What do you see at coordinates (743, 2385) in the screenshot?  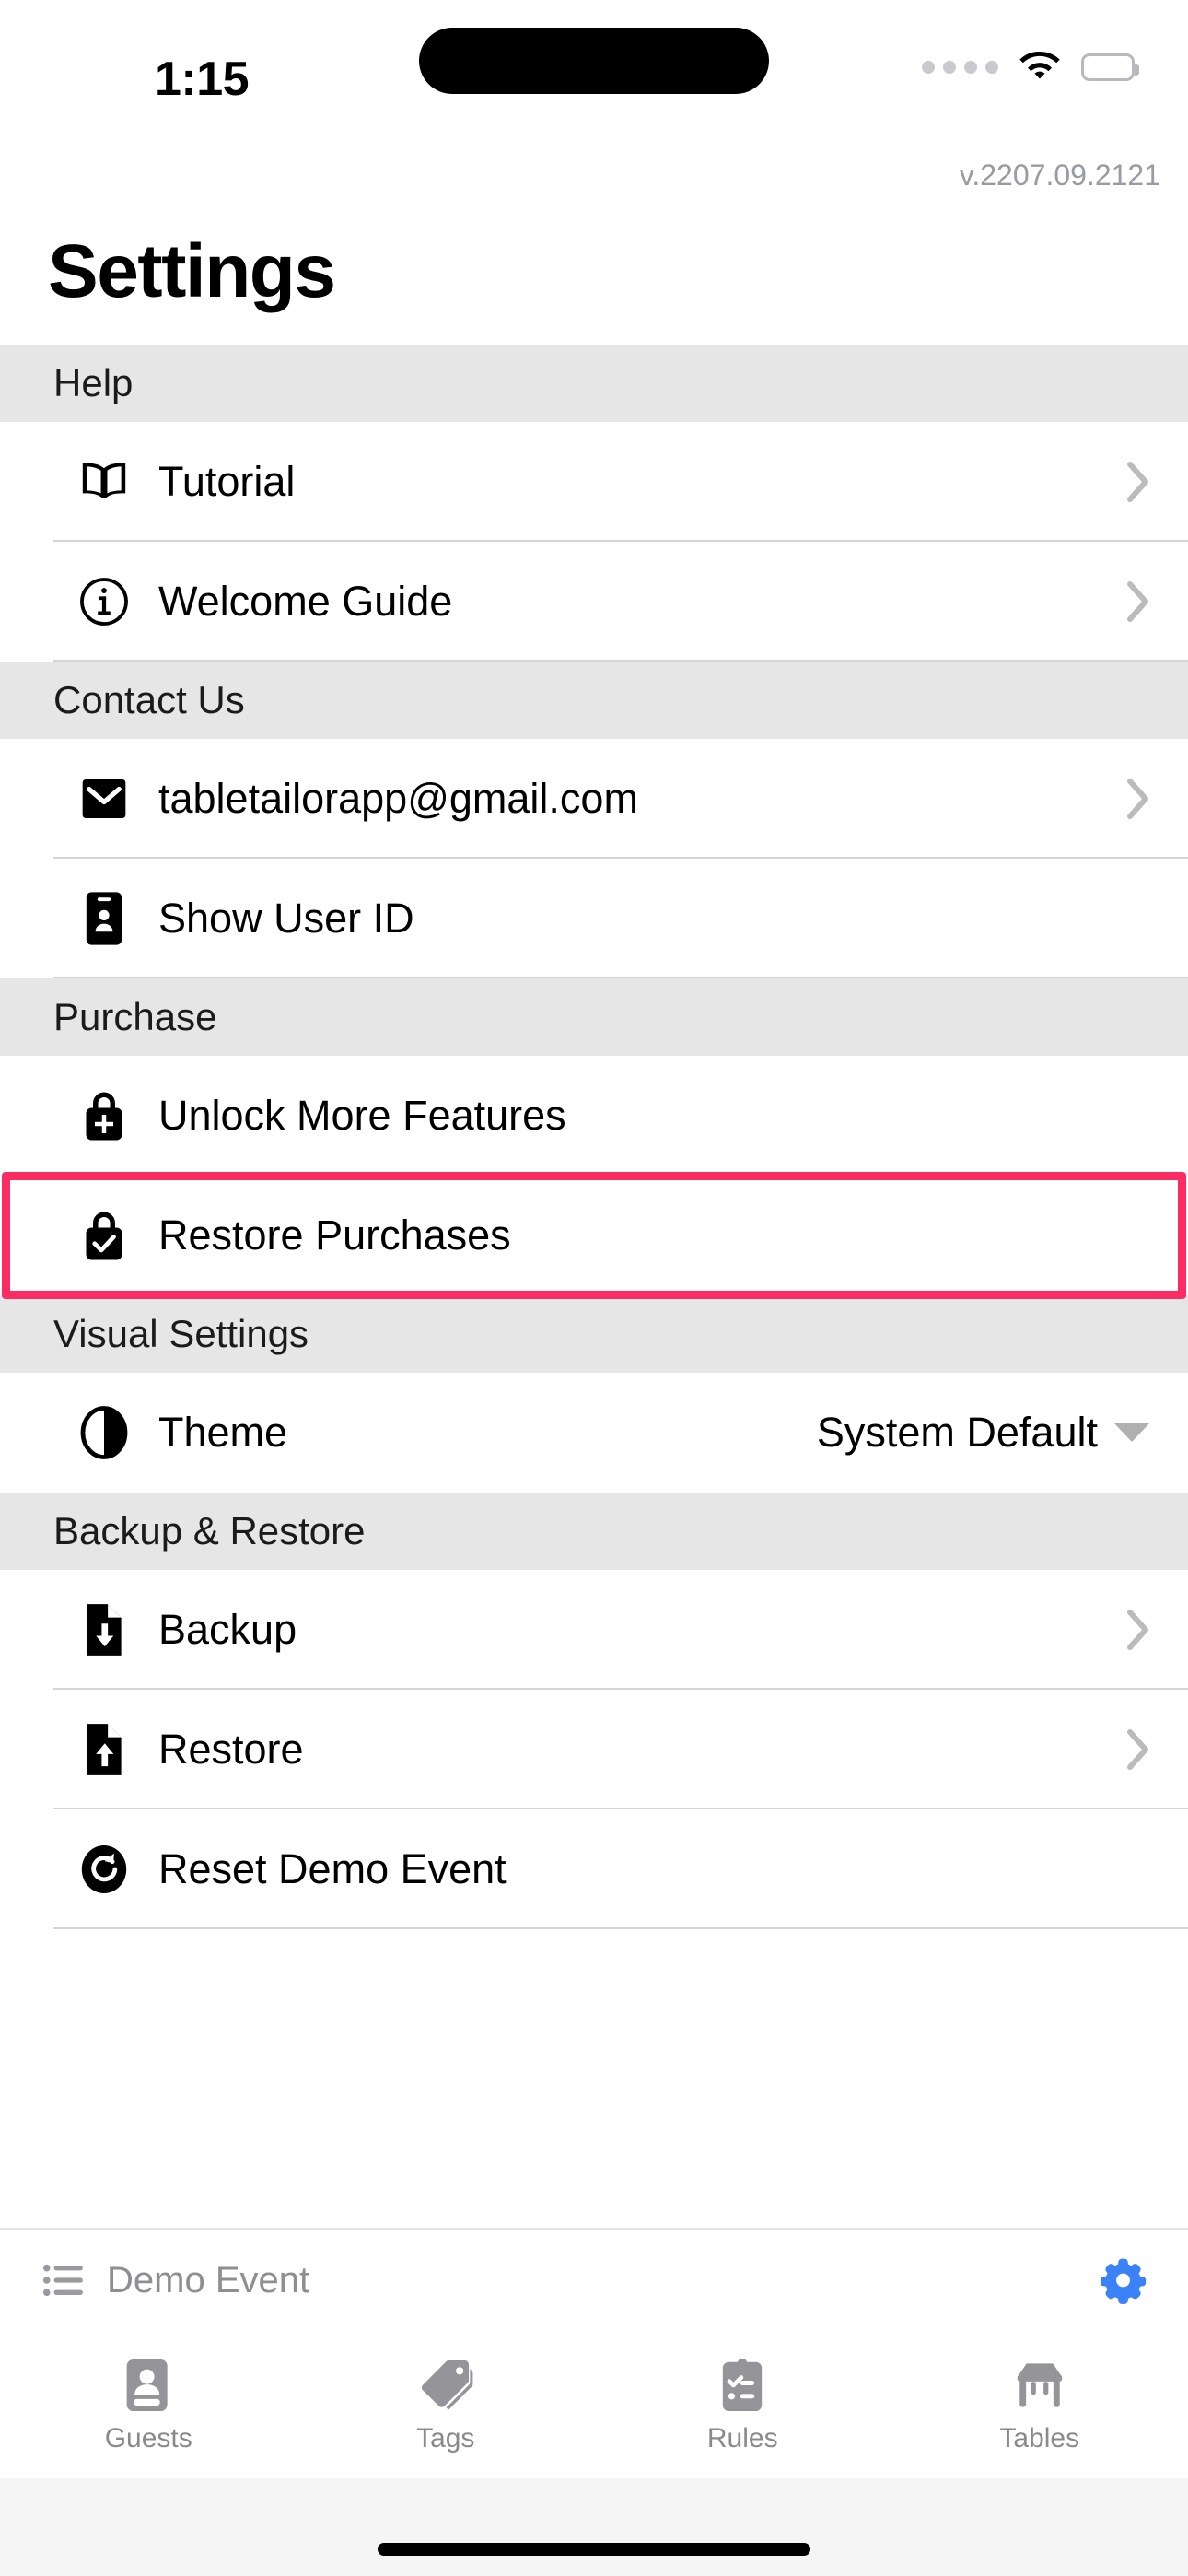 I see `clipboard-checklist-icon` at bounding box center [743, 2385].